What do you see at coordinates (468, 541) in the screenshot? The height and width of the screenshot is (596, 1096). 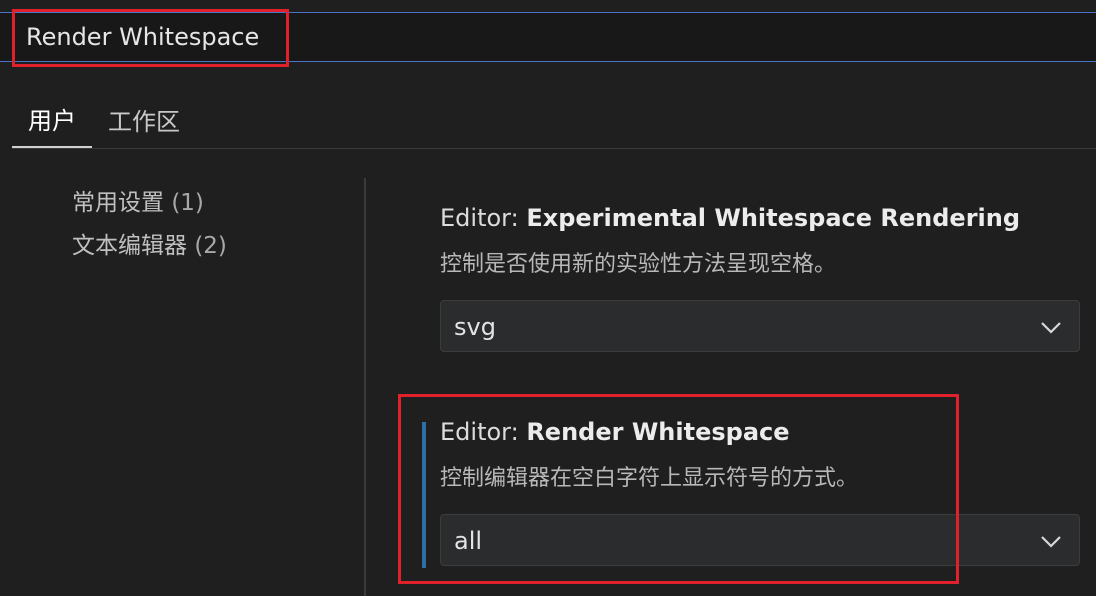 I see `select-value: all` at bounding box center [468, 541].